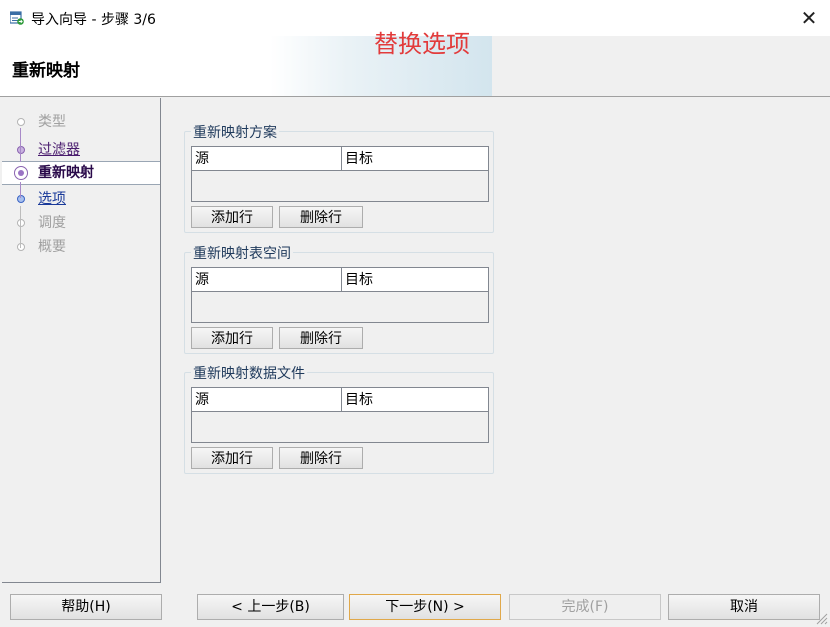 This screenshot has width=830, height=627. I want to click on remap-schema-group: 重新映射方案 源 目标 添加行 删除行, so click(339, 177).